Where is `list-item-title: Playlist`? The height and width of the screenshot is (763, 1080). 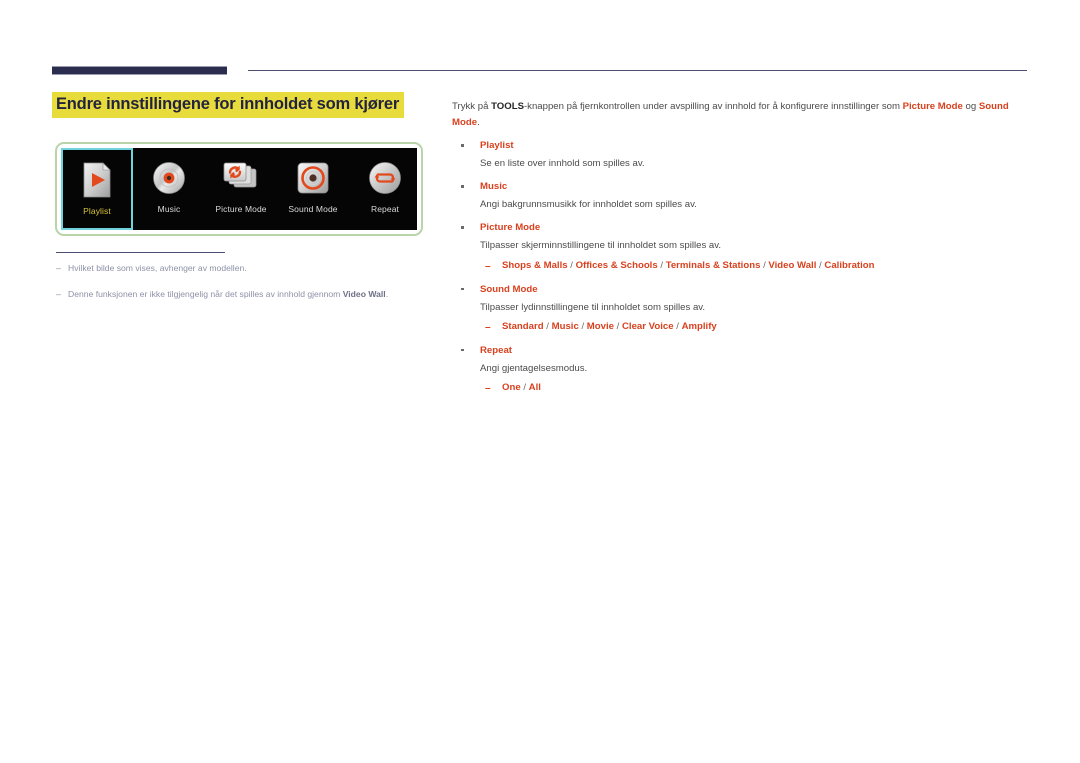 list-item-title: Playlist is located at coordinates (497, 146).